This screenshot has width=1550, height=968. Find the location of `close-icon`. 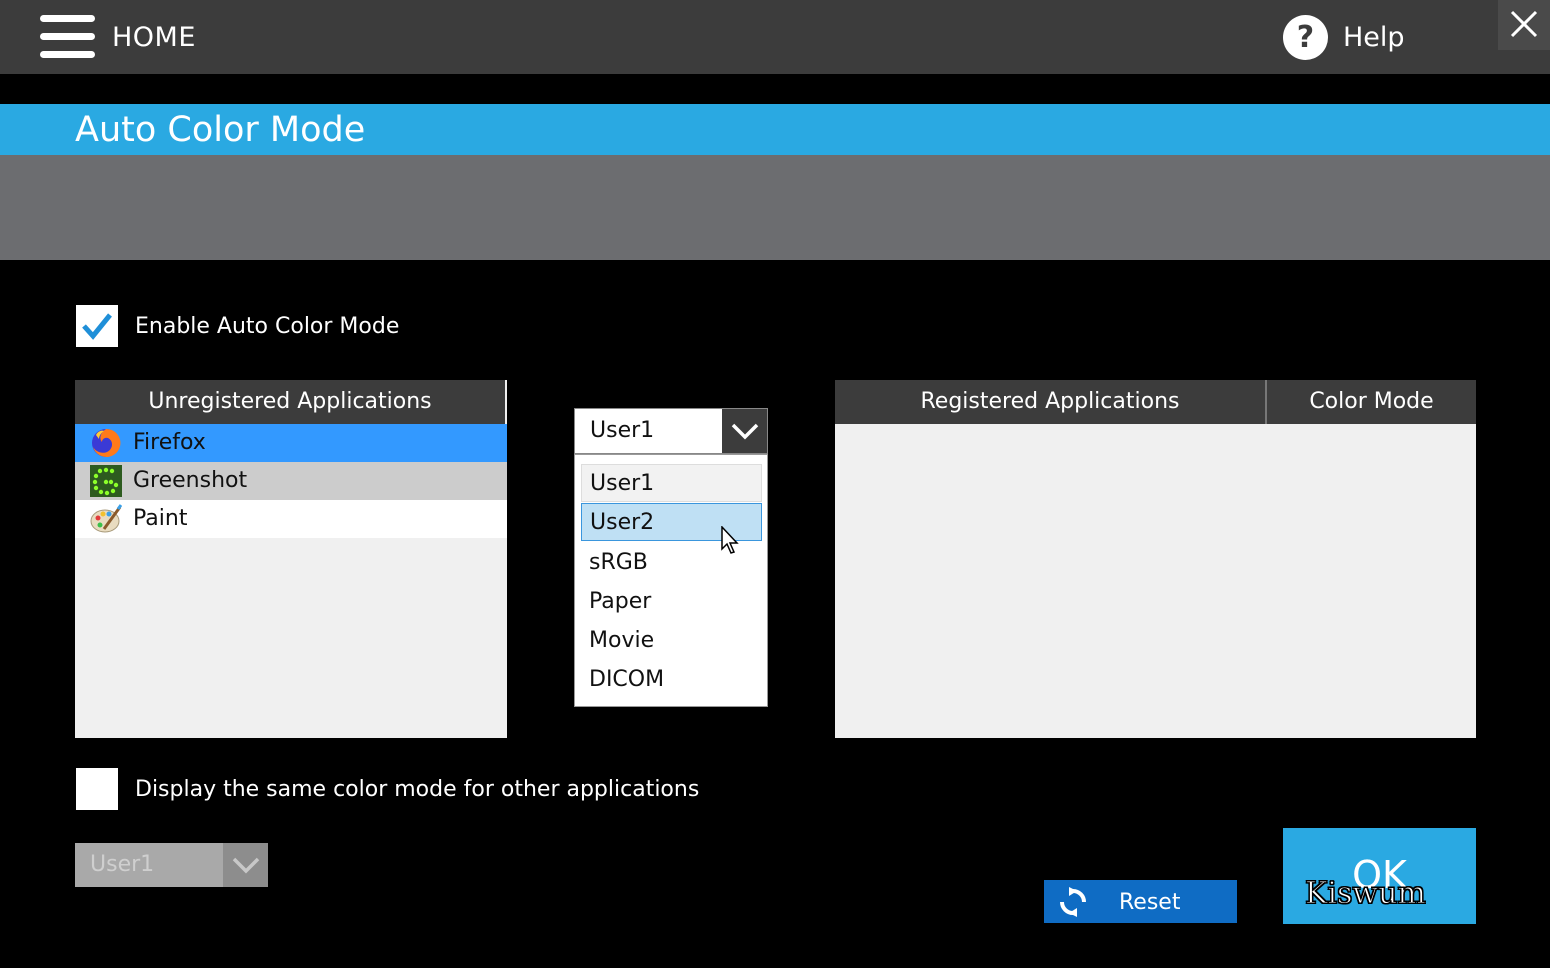

close-icon is located at coordinates (1524, 24).